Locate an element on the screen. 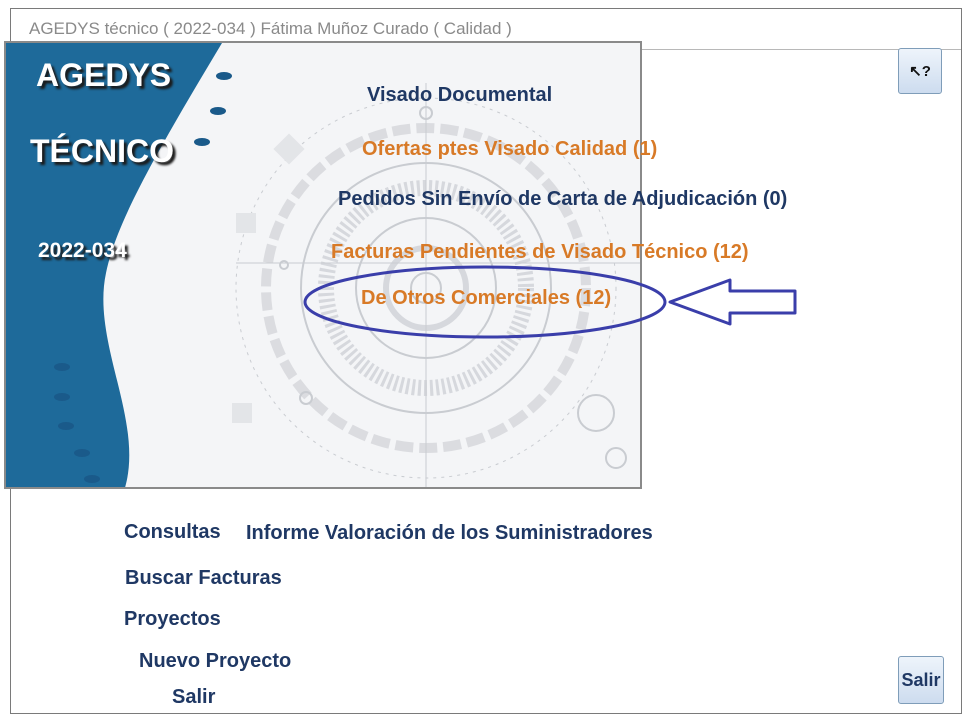 The height and width of the screenshot is (724, 974). help-button: ↖? is located at coordinates (920, 71).